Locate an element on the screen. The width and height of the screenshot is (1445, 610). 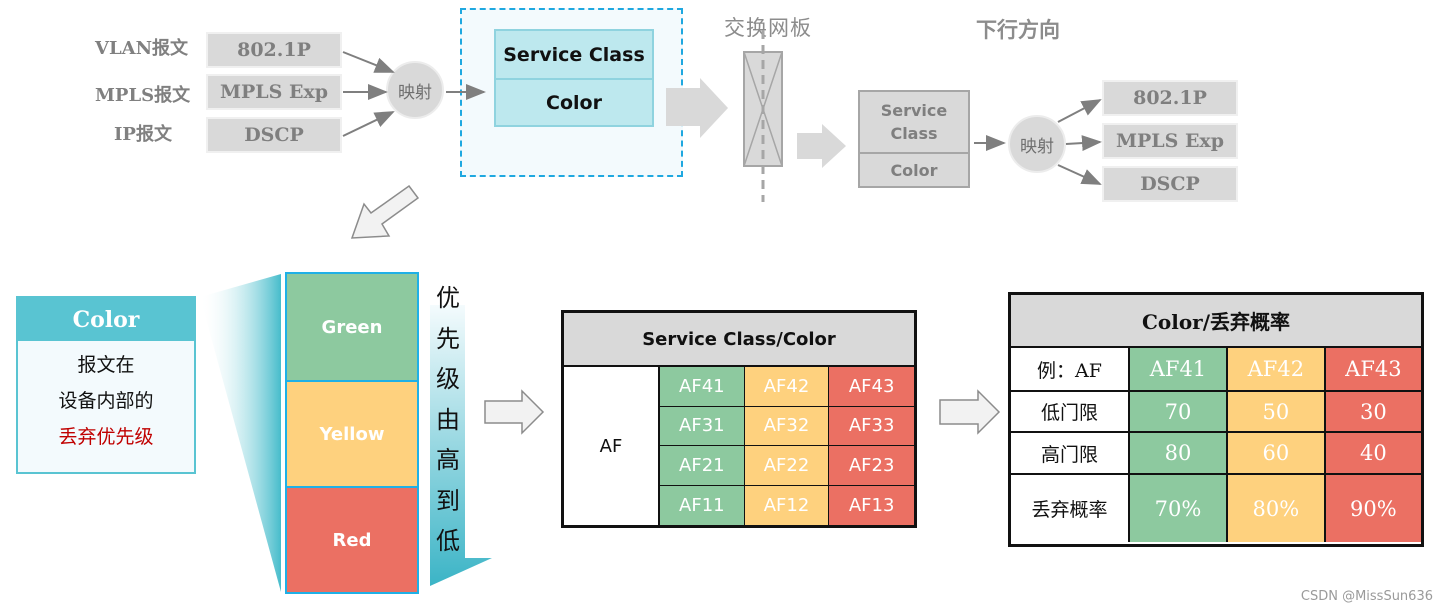
table-cell: 70% is located at coordinates (1178, 507).